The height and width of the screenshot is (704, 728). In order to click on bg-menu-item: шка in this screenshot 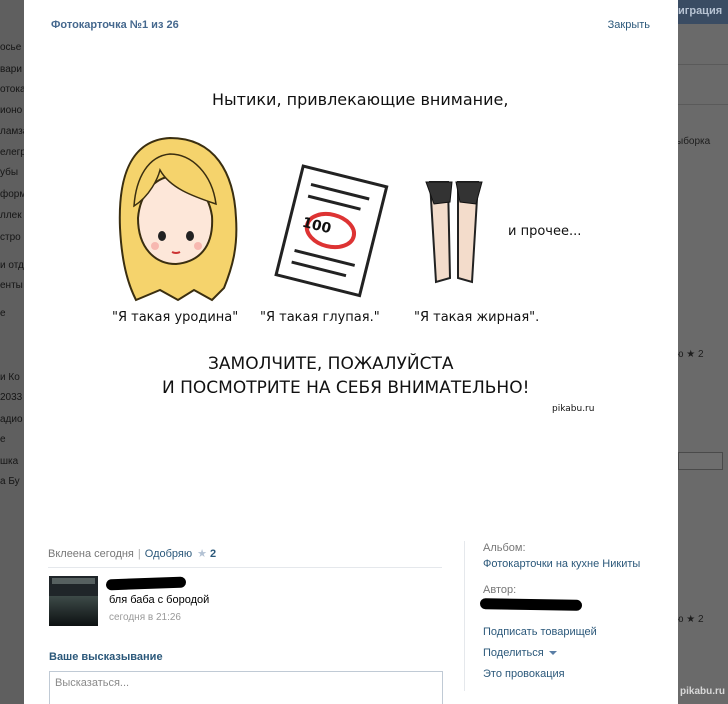, I will do `click(9, 461)`.